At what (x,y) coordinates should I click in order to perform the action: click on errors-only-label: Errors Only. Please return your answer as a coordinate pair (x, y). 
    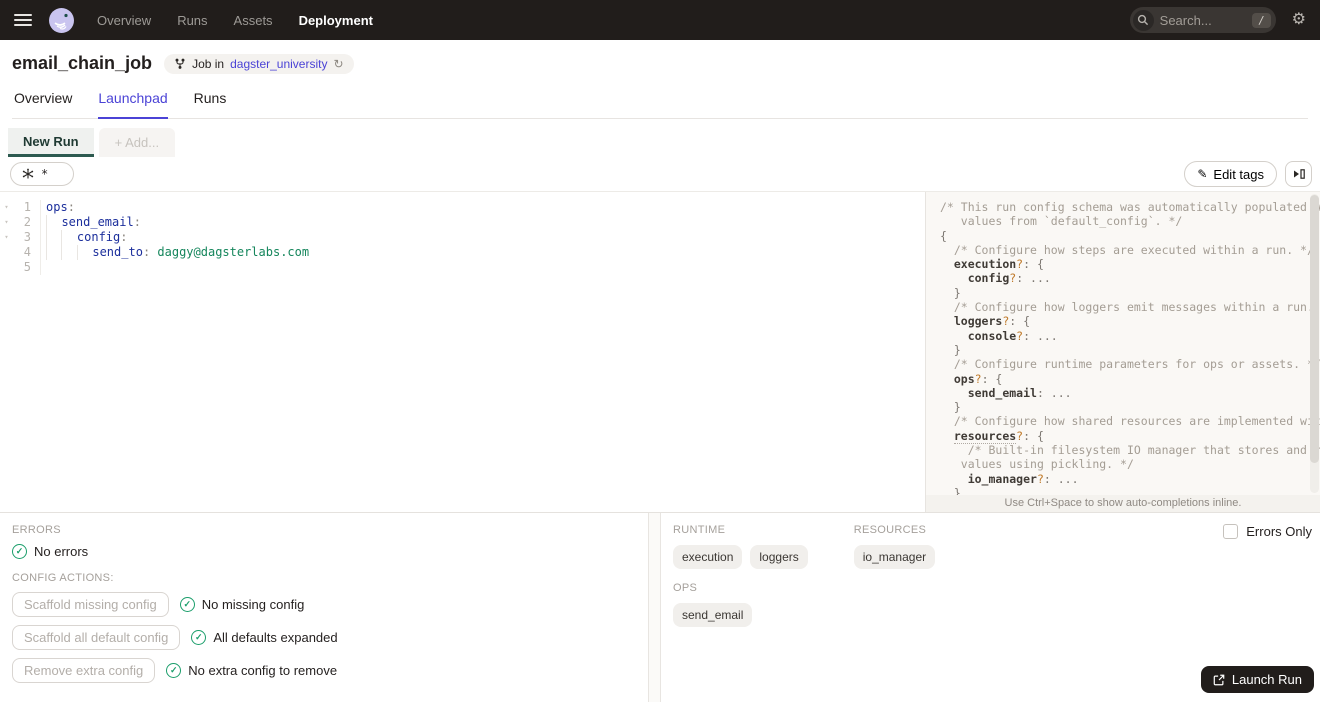
    Looking at the image, I should click on (1279, 531).